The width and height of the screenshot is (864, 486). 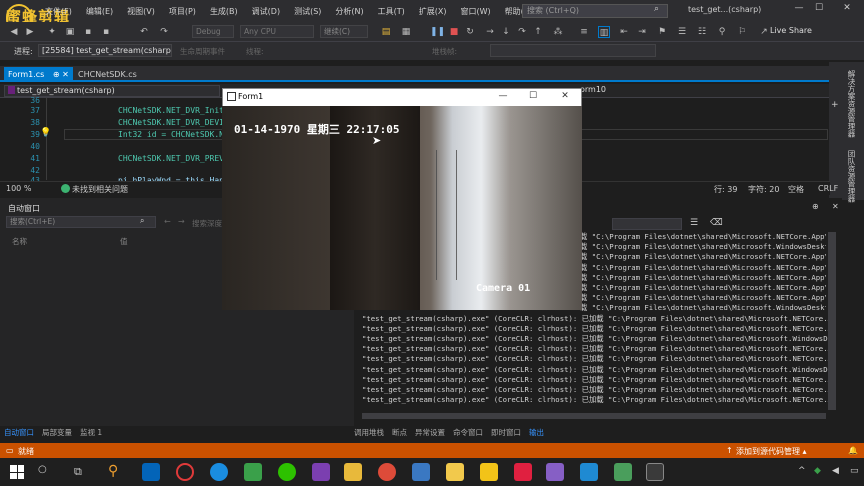 What do you see at coordinates (224, 11) in the screenshot?
I see `menu-item: 生成(B)` at bounding box center [224, 11].